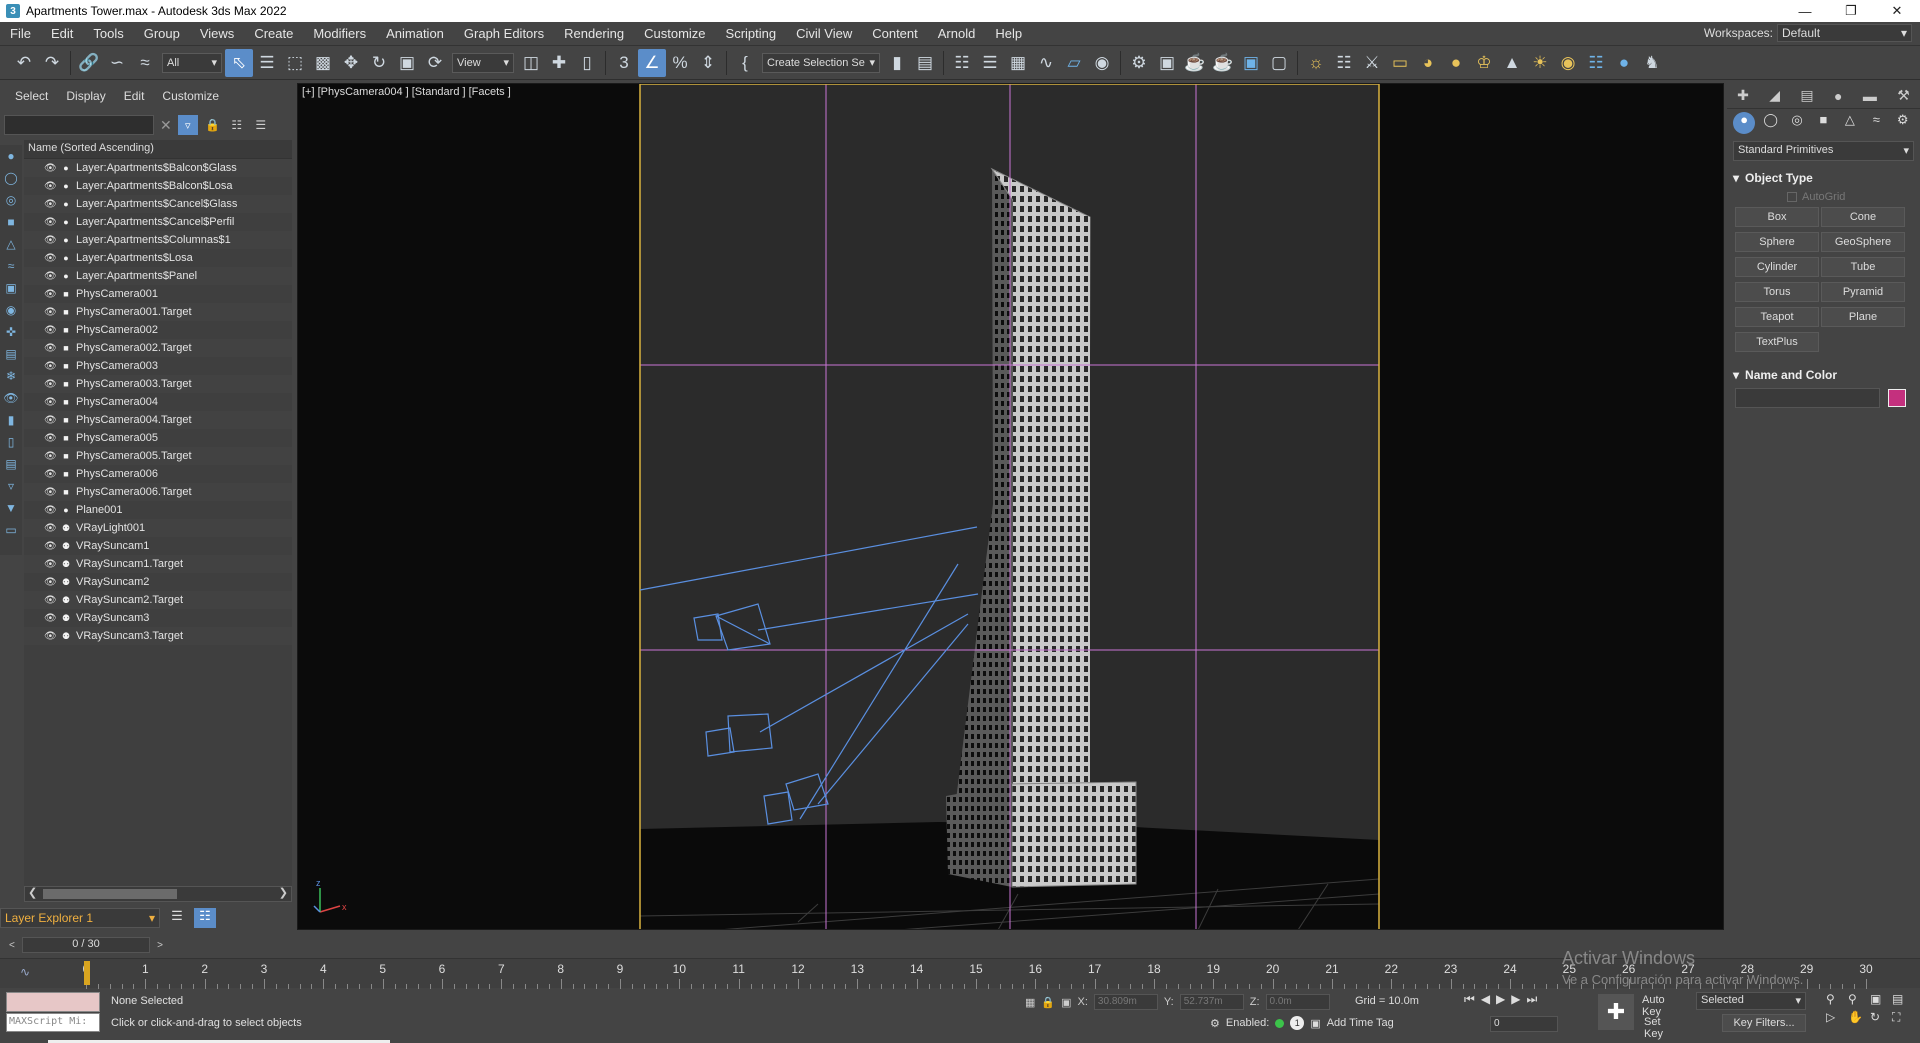  What do you see at coordinates (1360, 1023) in the screenshot?
I see `add-time-tag-button: Add Time Tag` at bounding box center [1360, 1023].